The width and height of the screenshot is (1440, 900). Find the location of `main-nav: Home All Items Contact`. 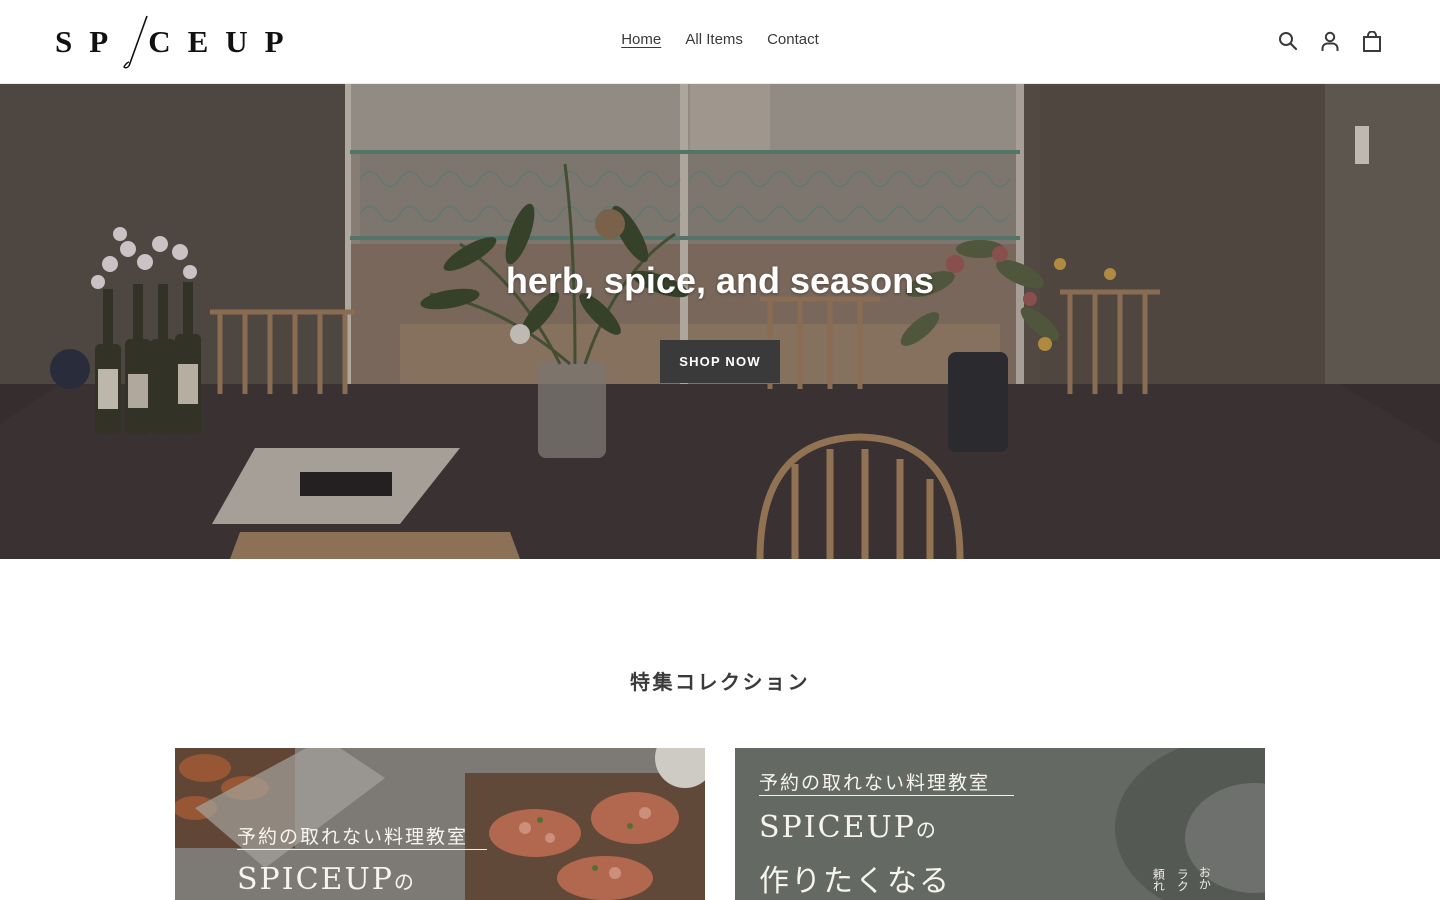

main-nav: Home All Items Contact is located at coordinates (720, 39).